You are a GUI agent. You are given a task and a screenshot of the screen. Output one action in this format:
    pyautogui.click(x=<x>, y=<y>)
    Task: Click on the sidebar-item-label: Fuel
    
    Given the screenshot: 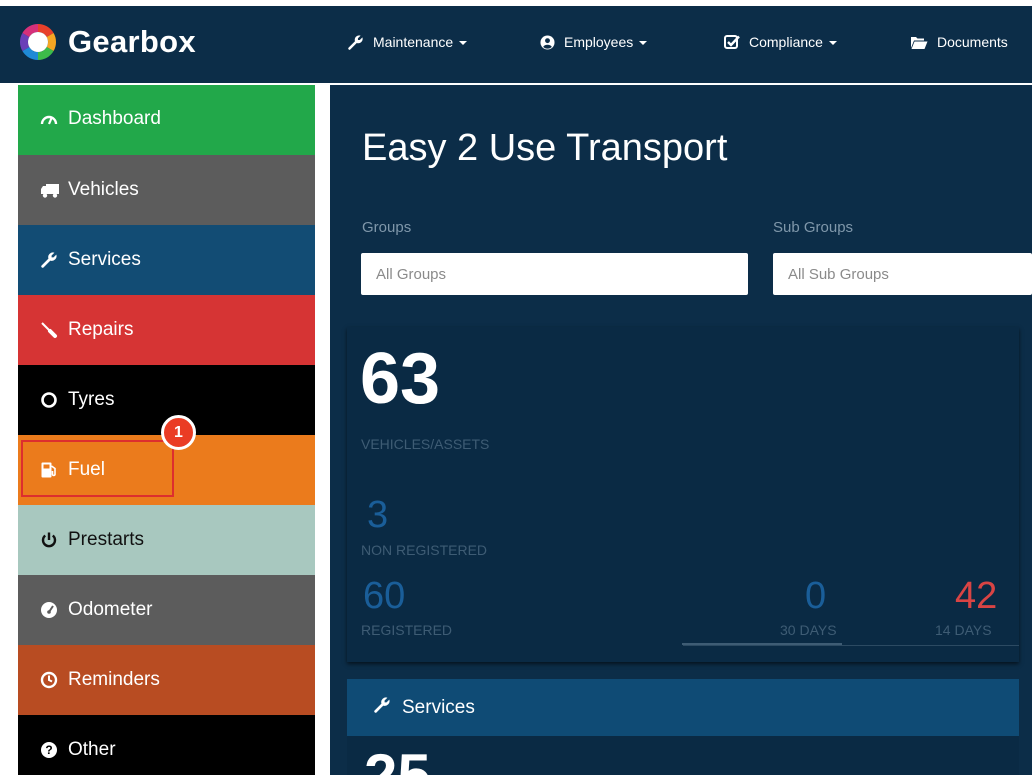 What is the action you would take?
    pyautogui.click(x=86, y=469)
    